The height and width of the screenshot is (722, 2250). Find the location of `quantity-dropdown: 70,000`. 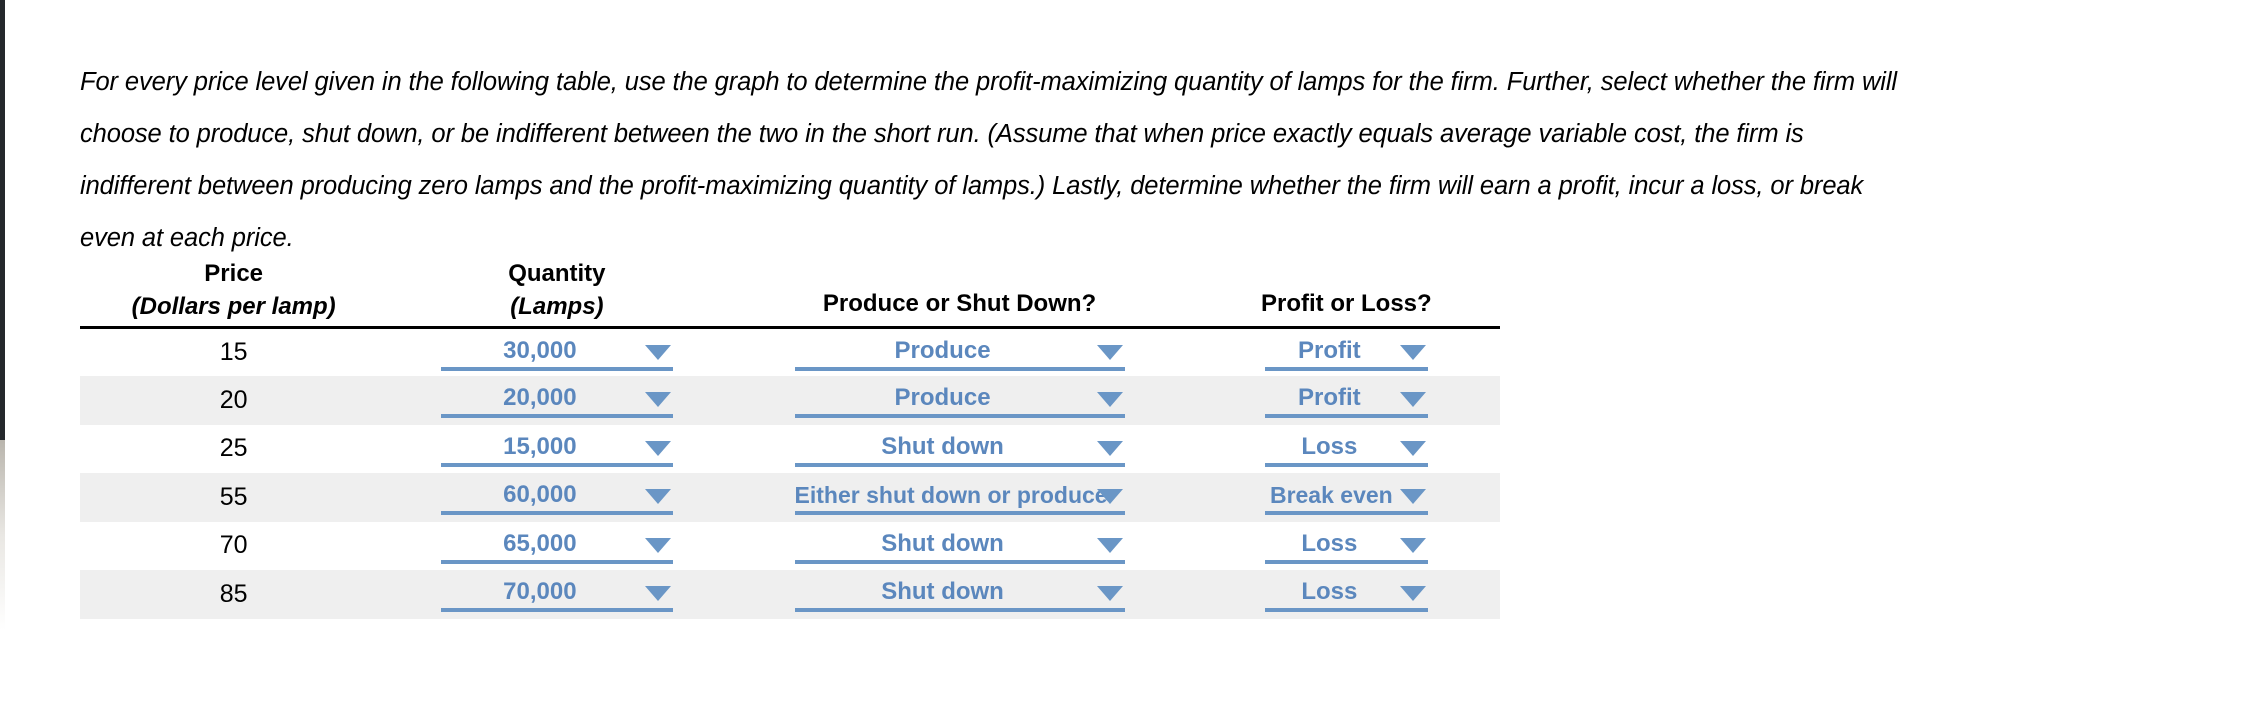

quantity-dropdown: 70,000 is located at coordinates (556, 594).